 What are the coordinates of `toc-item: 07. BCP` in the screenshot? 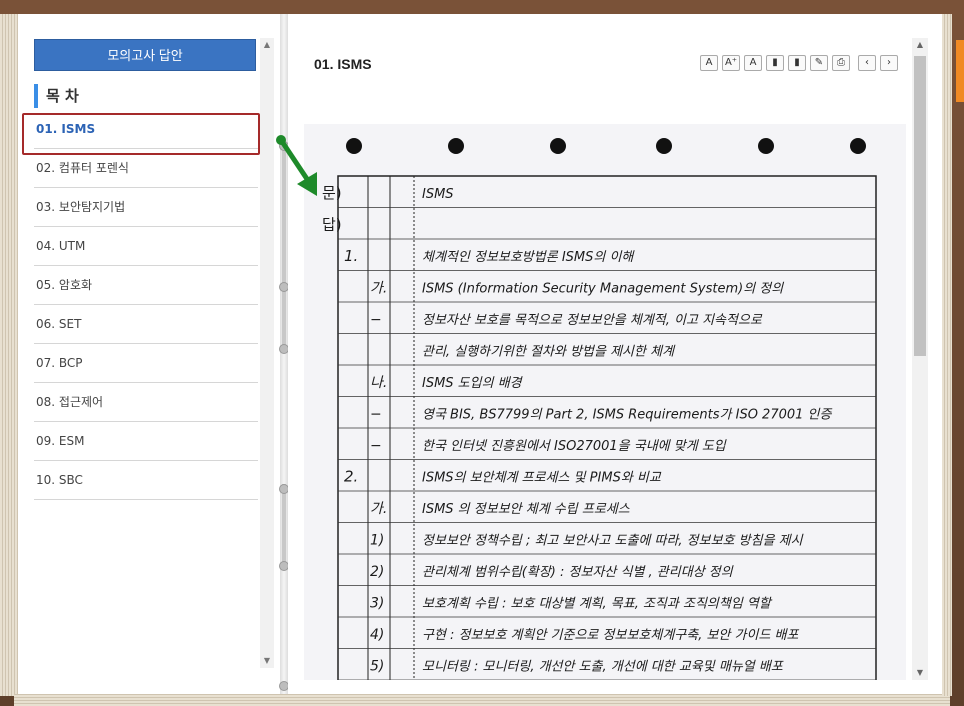 It's located at (146, 363).